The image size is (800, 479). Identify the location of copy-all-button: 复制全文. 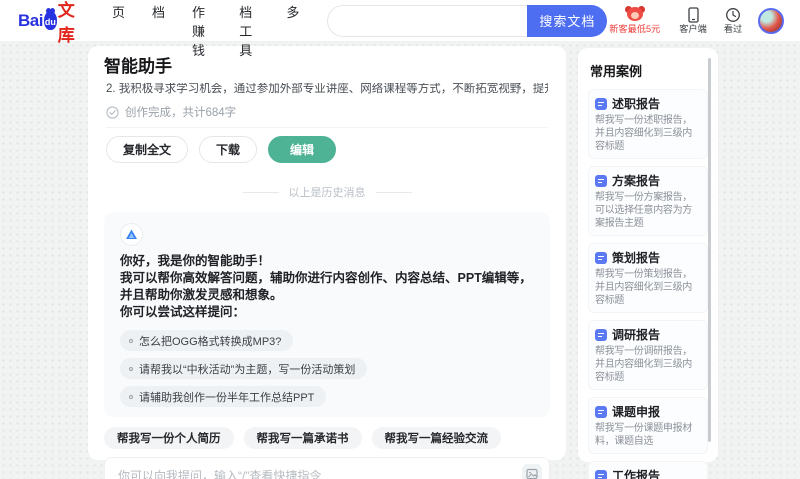
(147, 149).